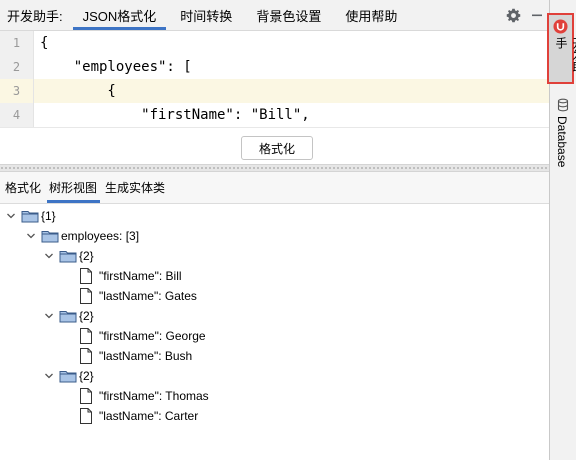 Image resolution: width=576 pixels, height=460 pixels. Describe the element at coordinates (291, 115) in the screenshot. I see `code-line: "firstName": "Bill",` at that location.